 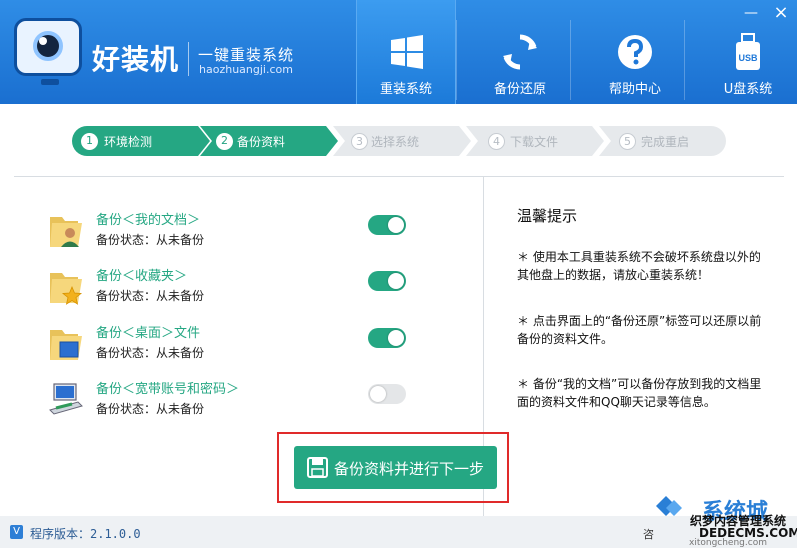 What do you see at coordinates (261, 142) in the screenshot?
I see `step-label: 备份资料` at bounding box center [261, 142].